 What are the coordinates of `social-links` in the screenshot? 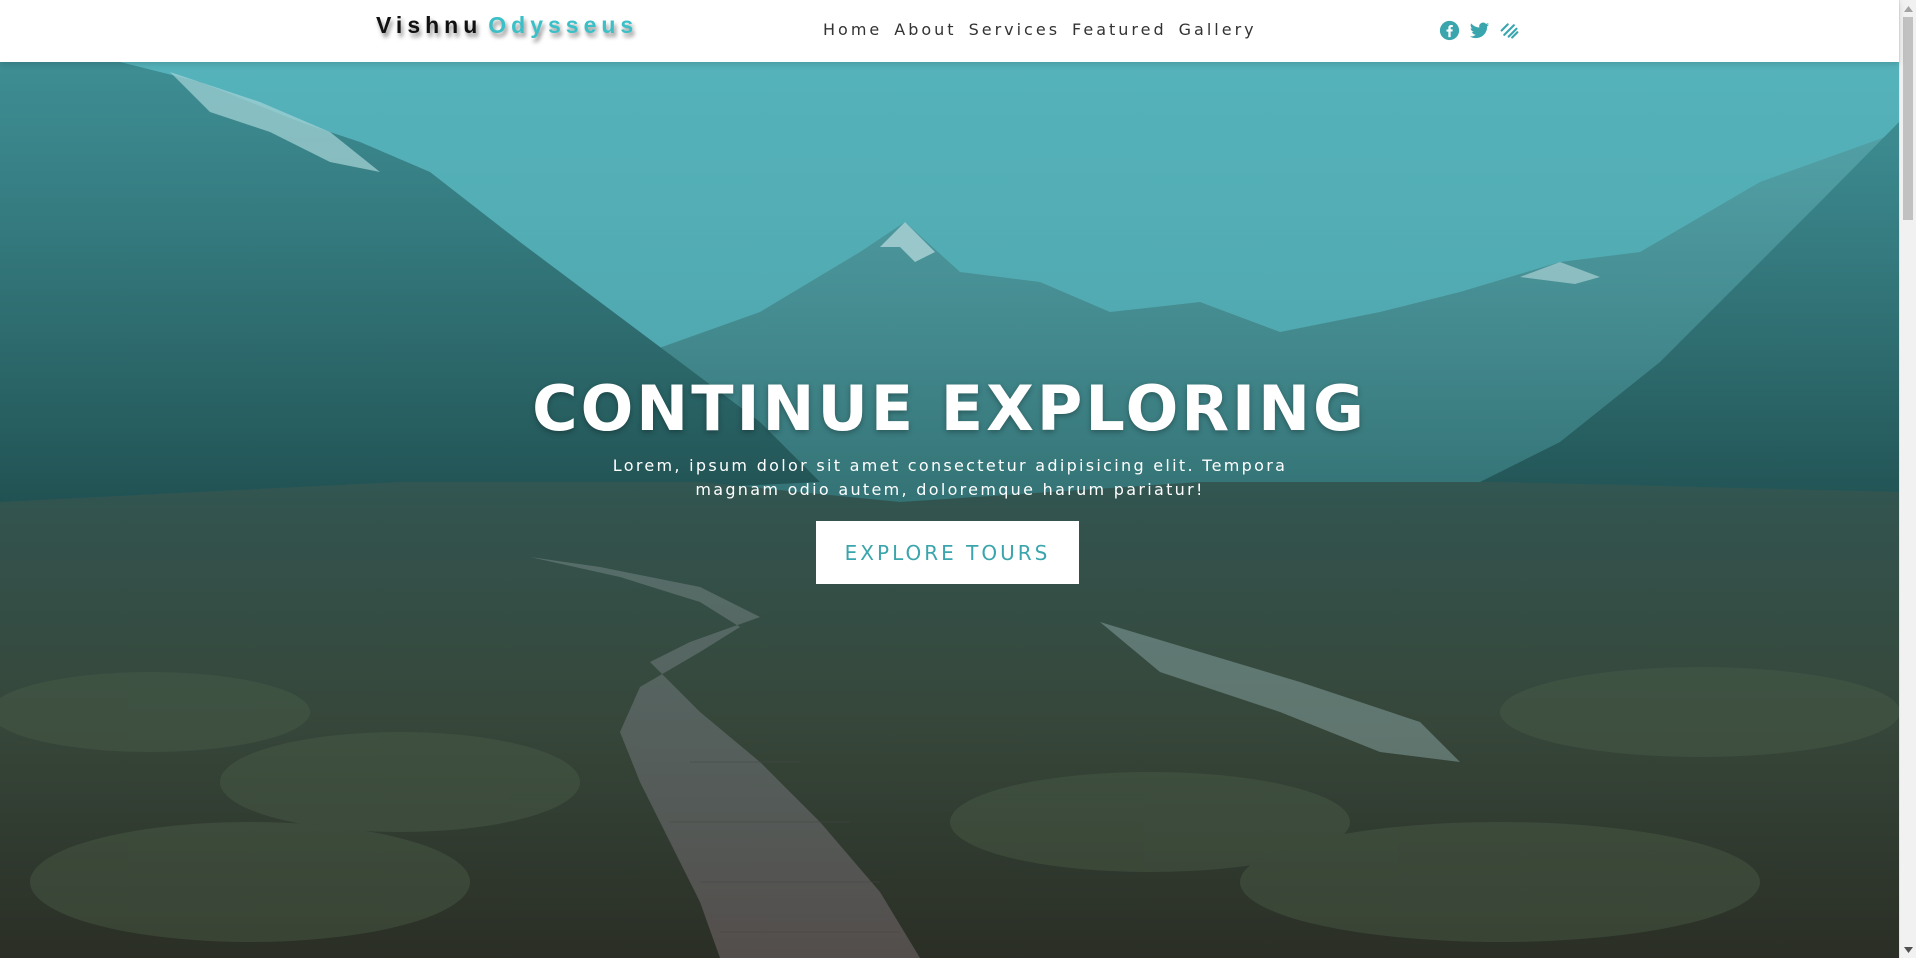 It's located at (1479, 30).